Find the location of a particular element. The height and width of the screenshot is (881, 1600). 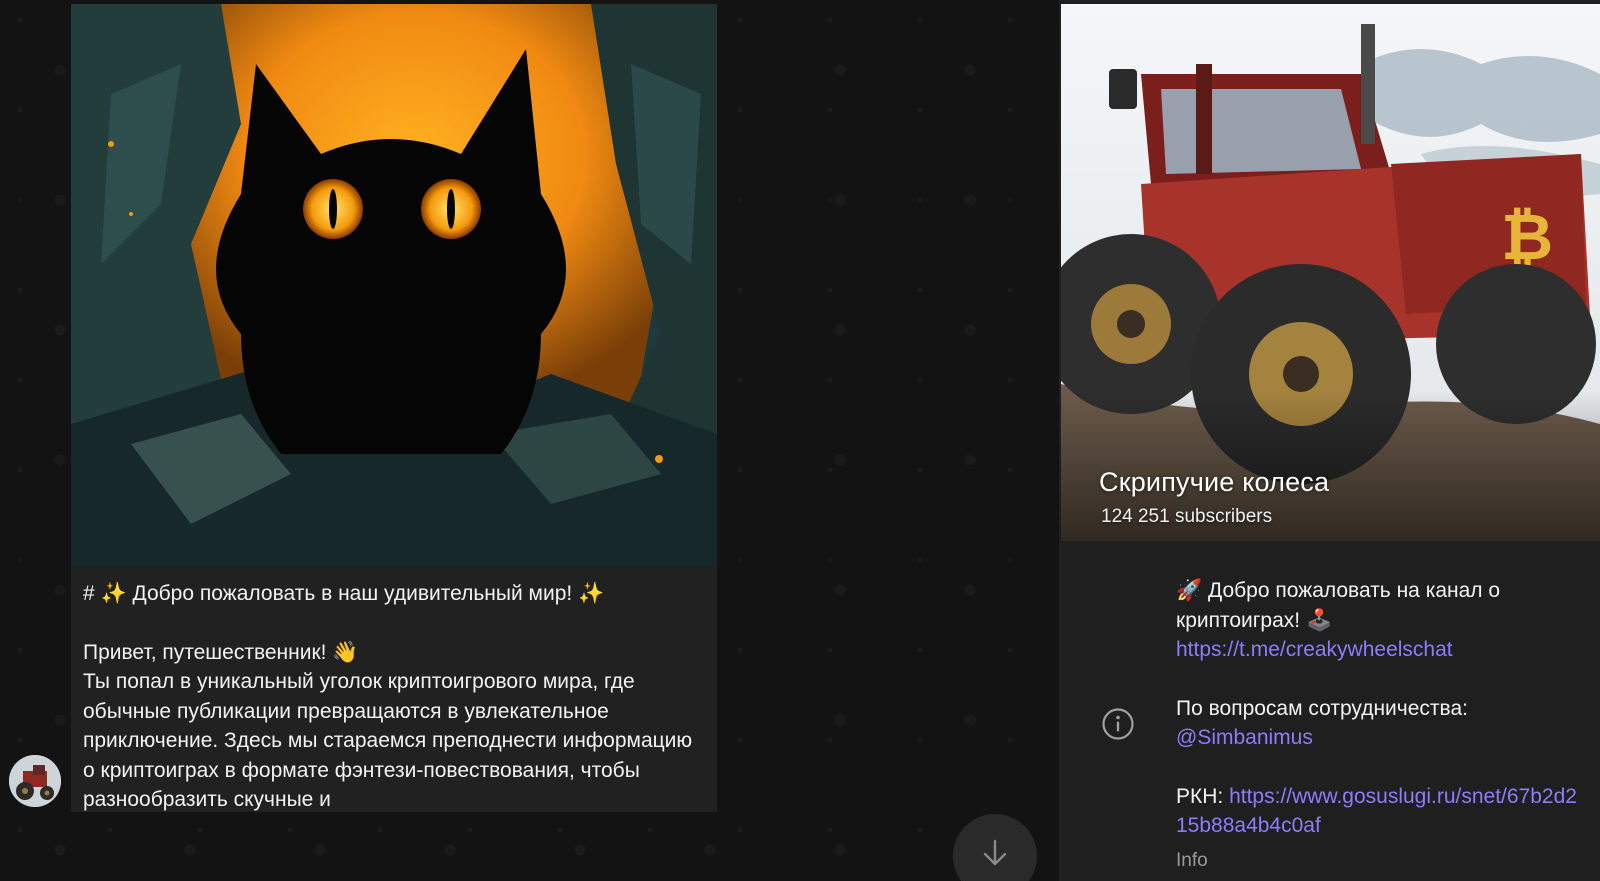

info-circle-icon is located at coordinates (1118, 724).